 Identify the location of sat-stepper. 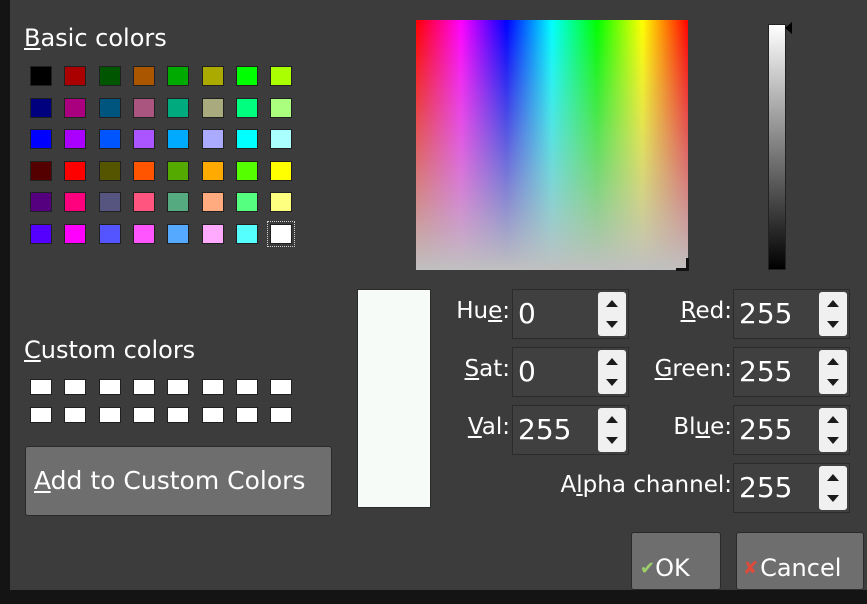
(612, 372).